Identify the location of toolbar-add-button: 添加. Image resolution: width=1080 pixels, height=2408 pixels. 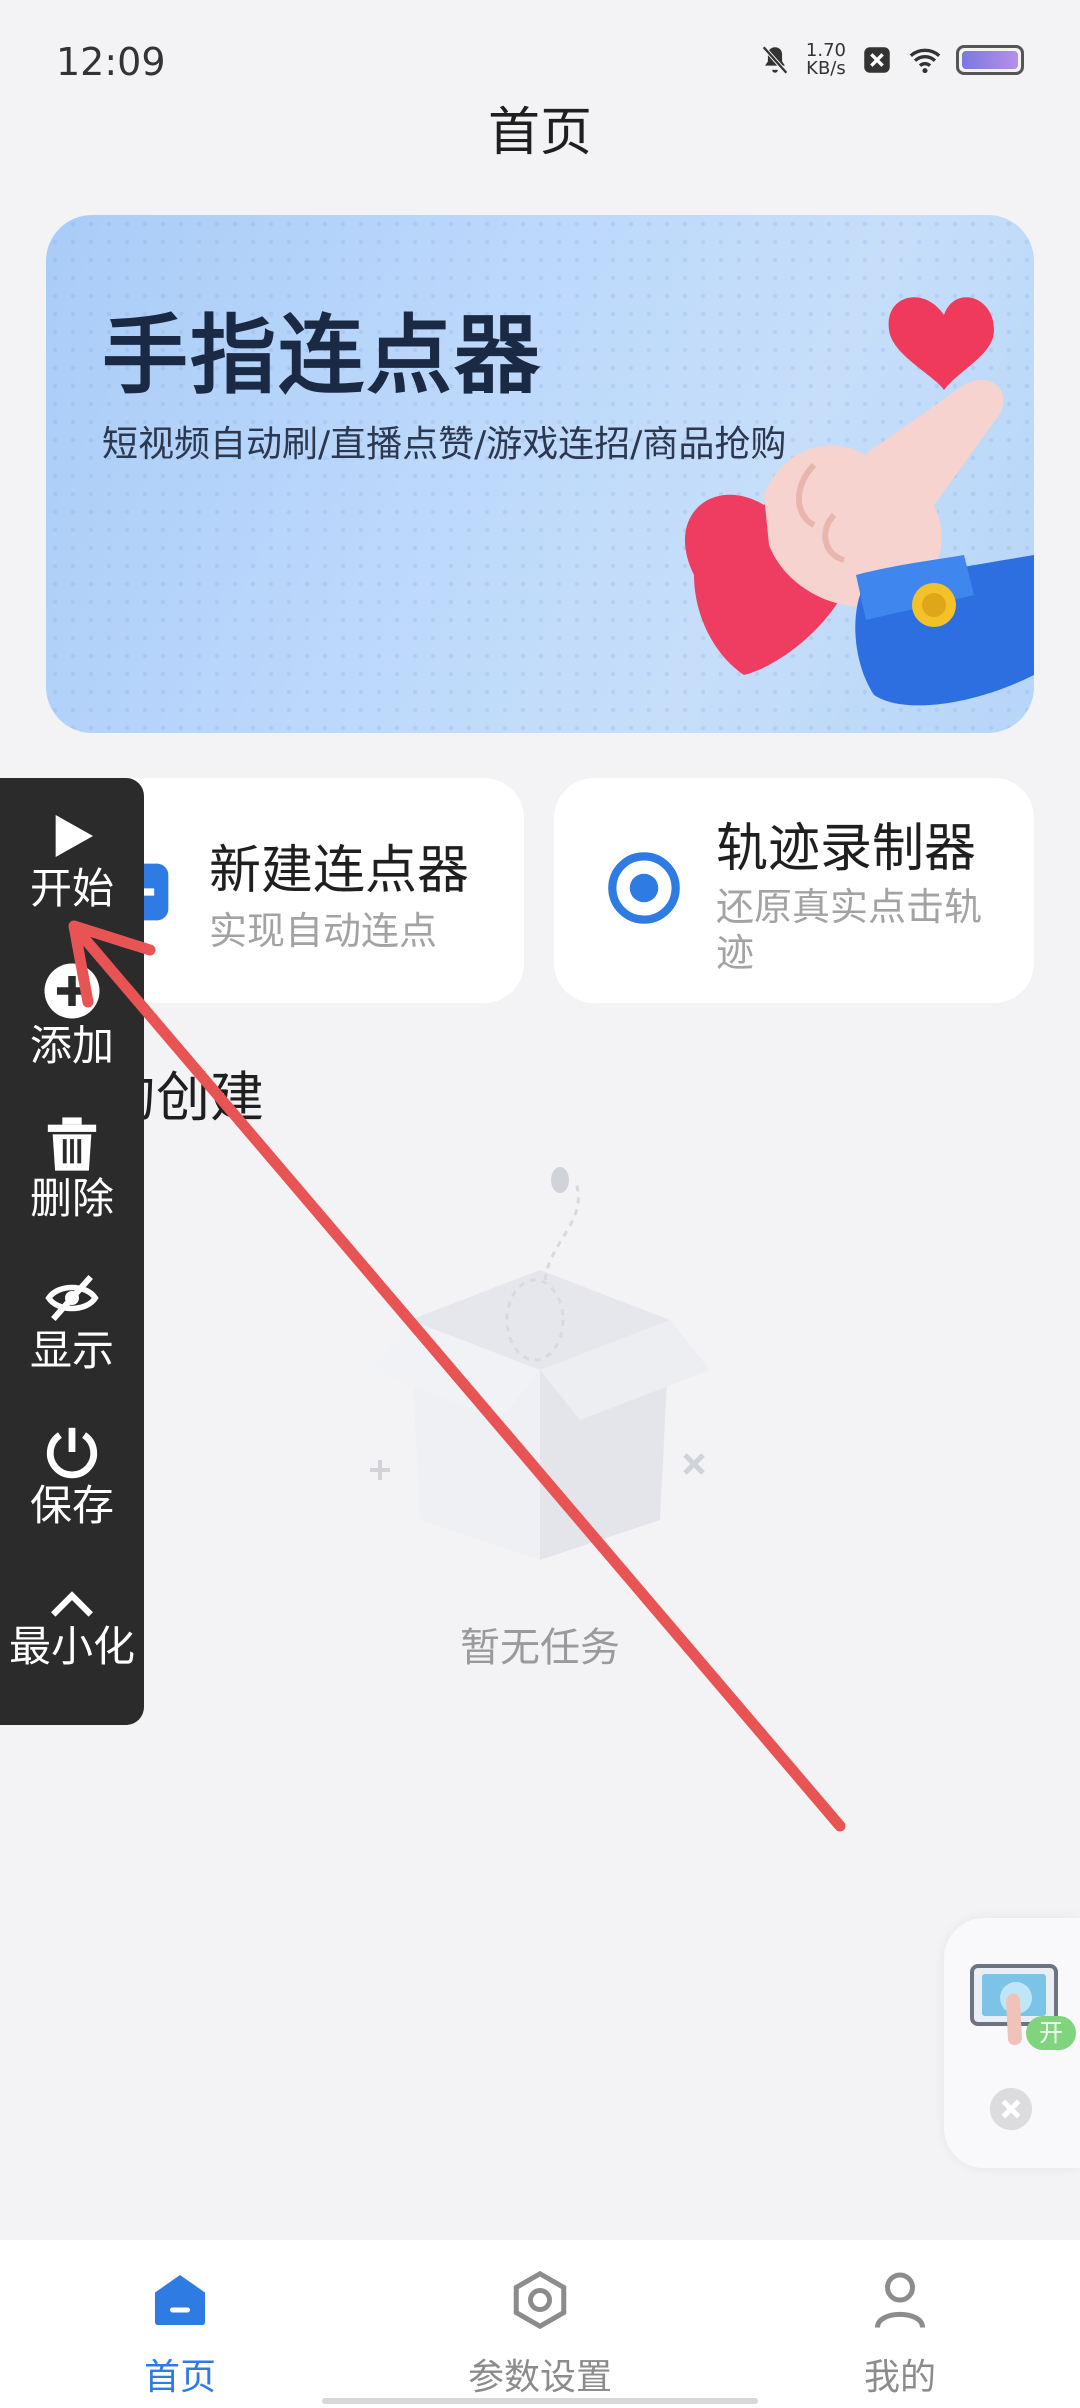
(72, 1016).